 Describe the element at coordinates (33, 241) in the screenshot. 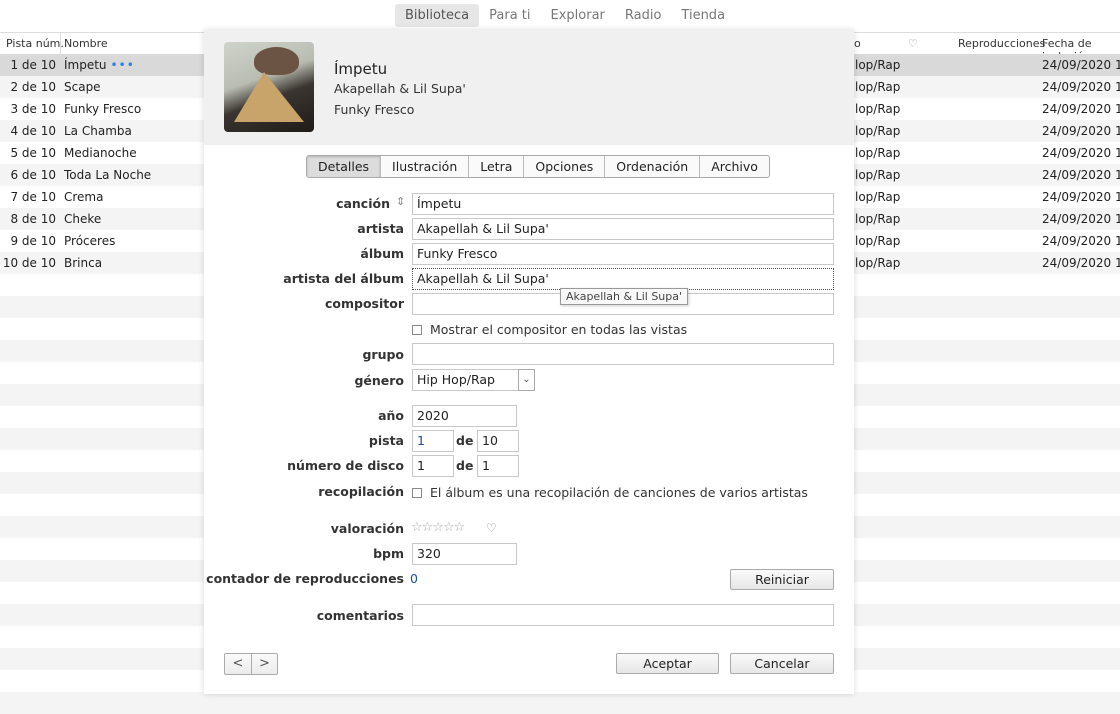

I see `track-number: 9 de 10` at that location.